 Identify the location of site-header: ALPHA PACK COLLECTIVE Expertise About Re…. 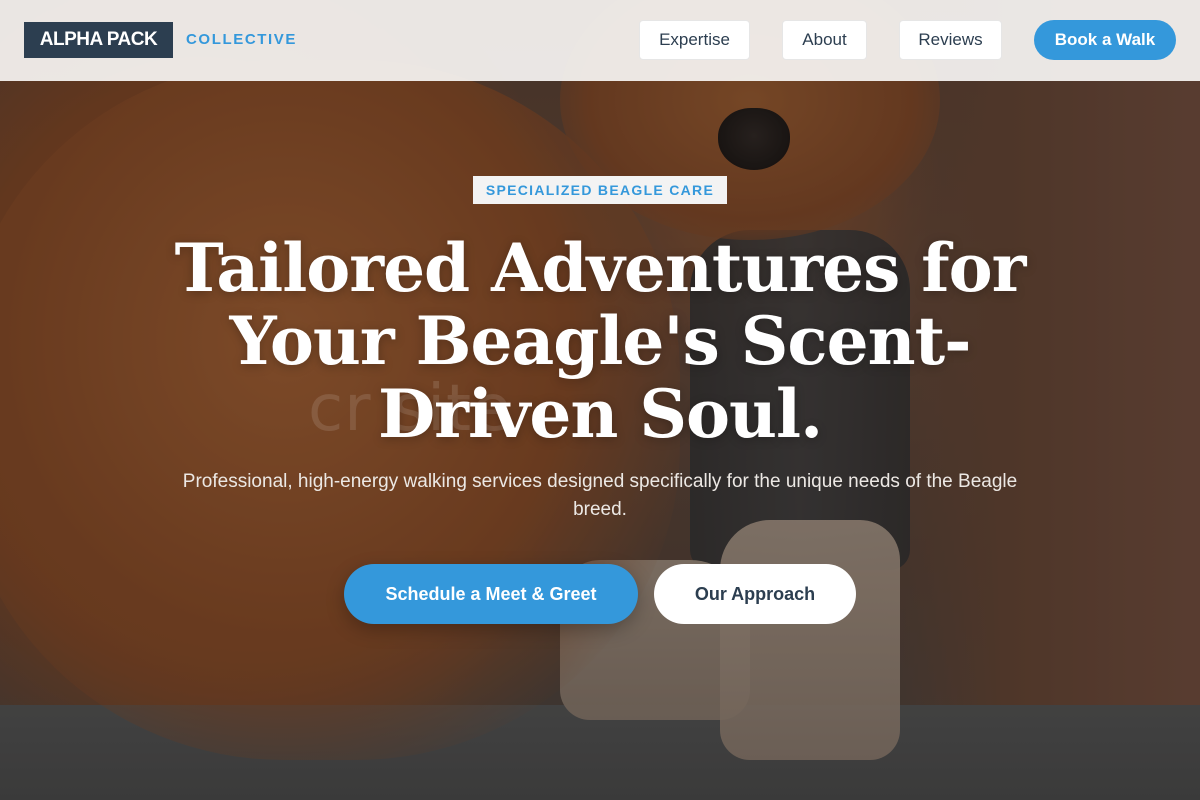
(600, 40).